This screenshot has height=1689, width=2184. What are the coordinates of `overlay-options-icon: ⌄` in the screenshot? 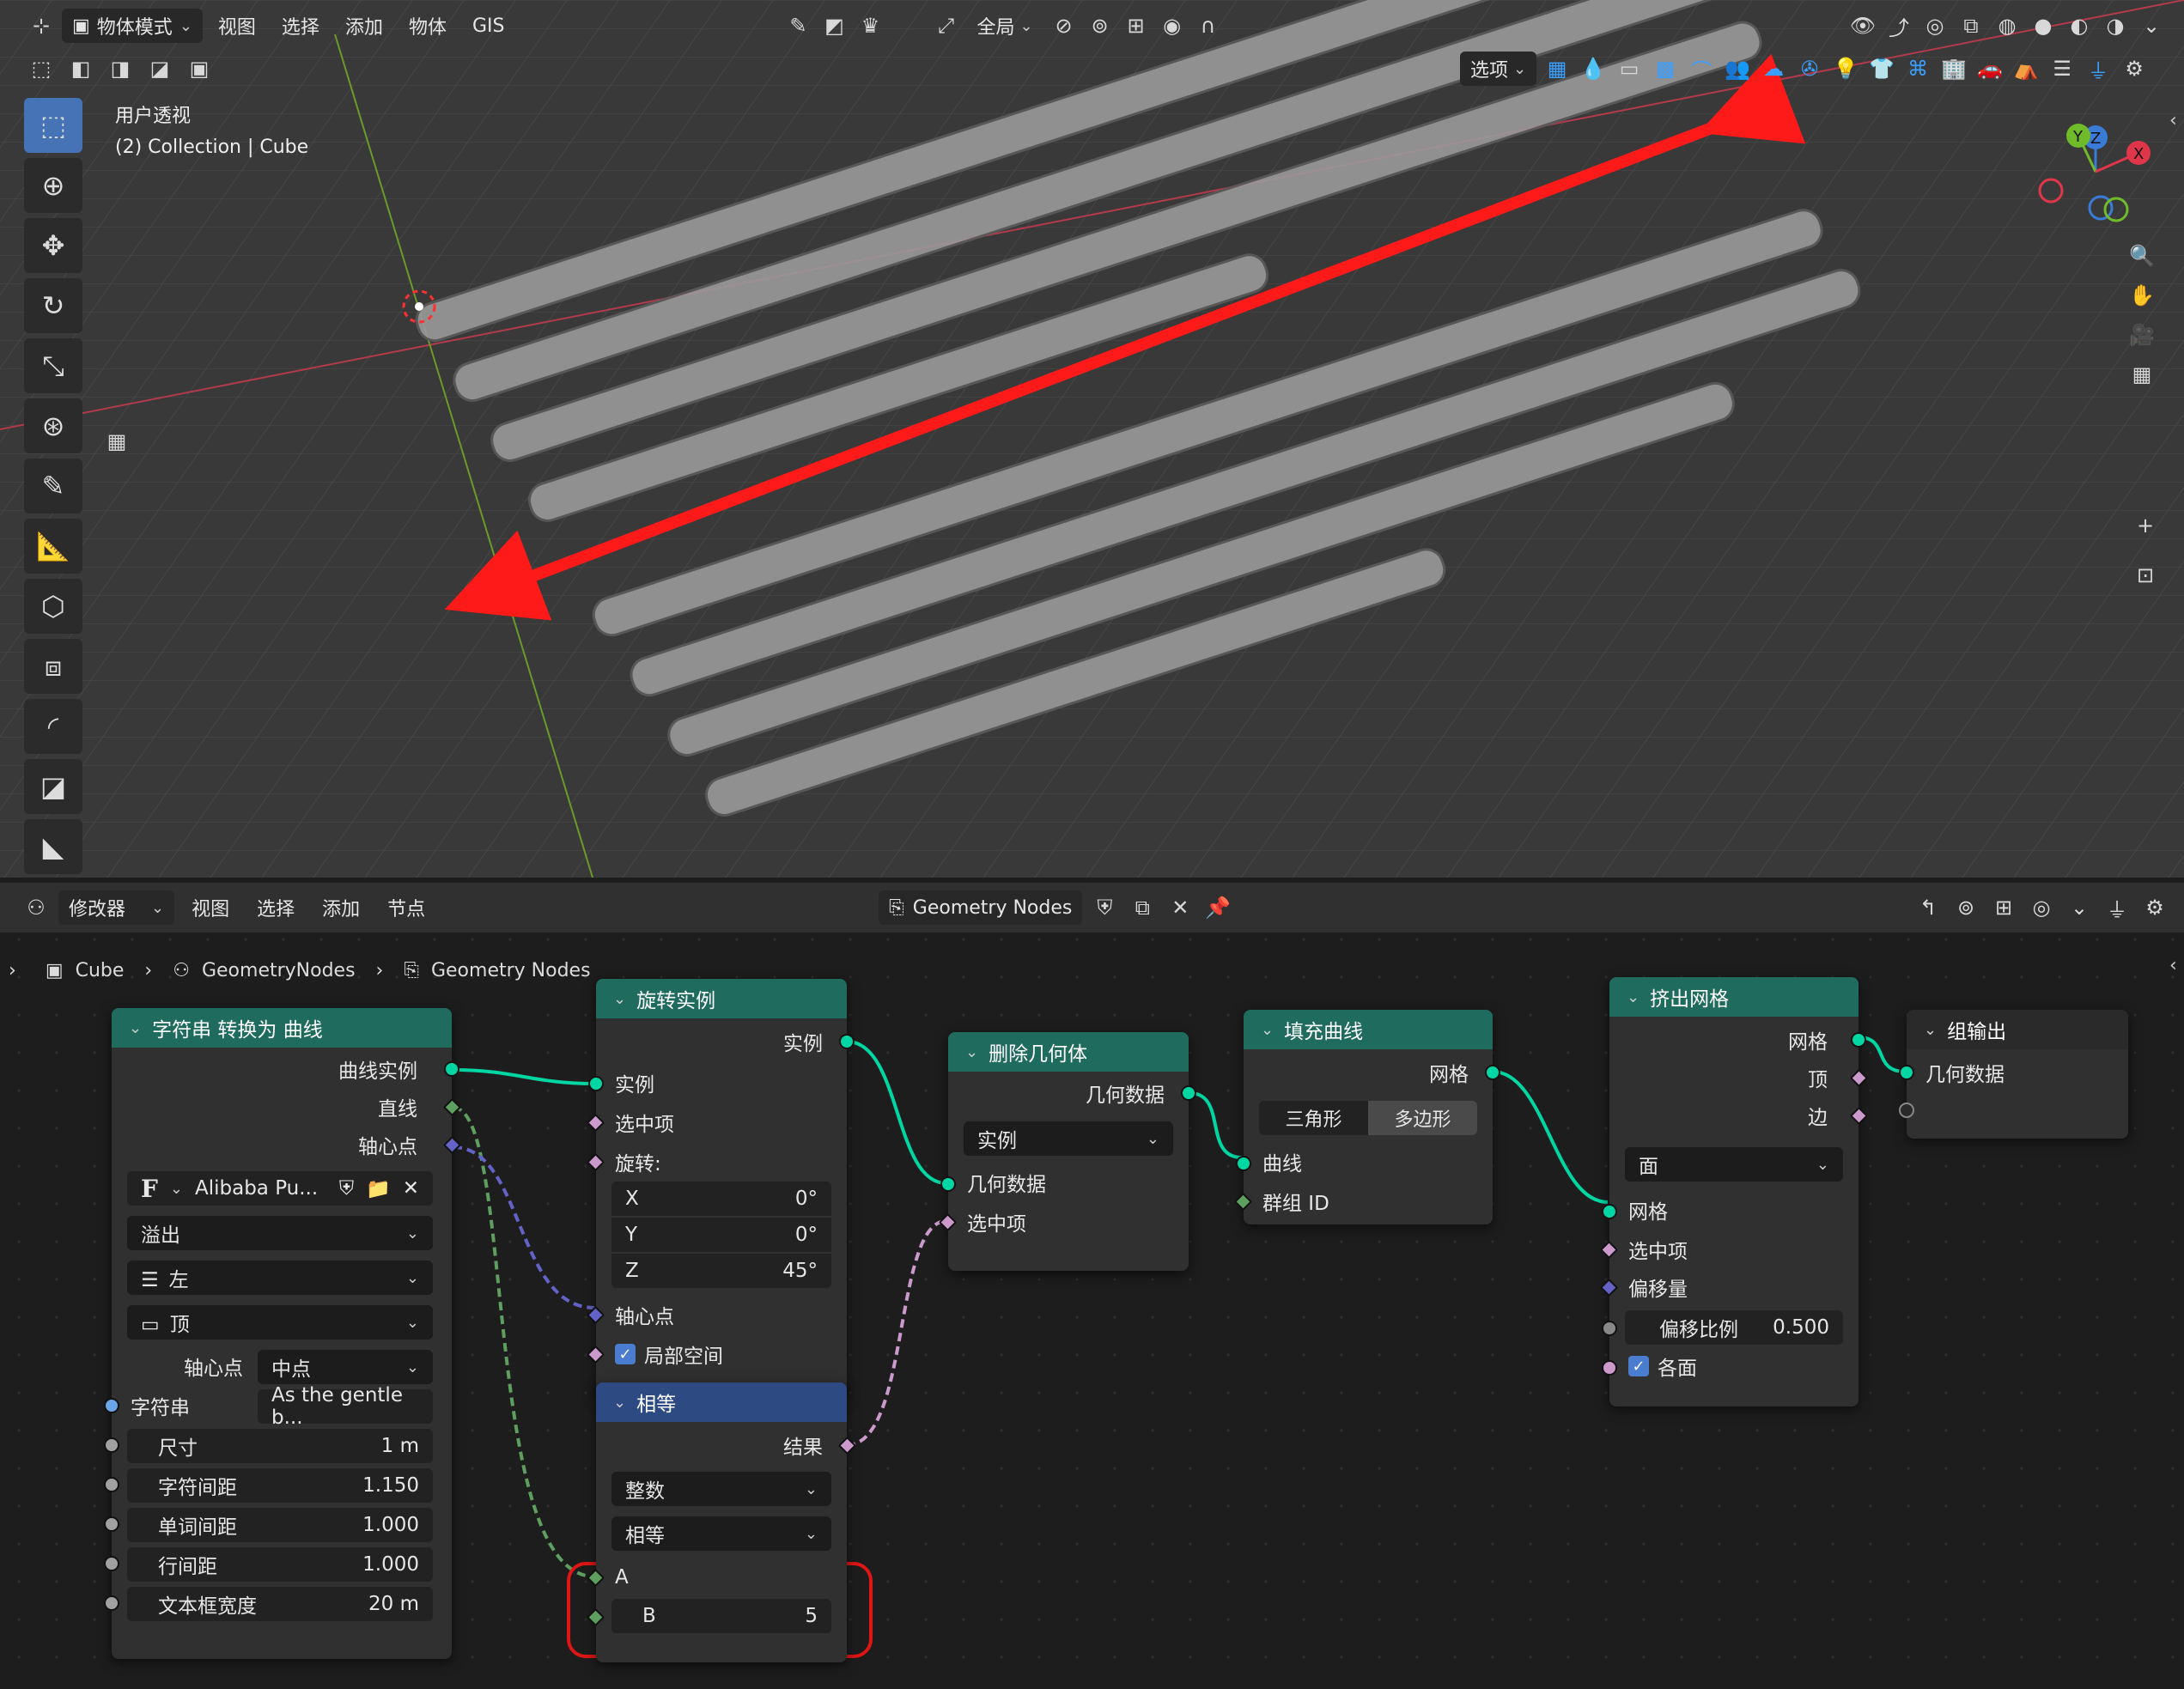 It's located at (2080, 907).